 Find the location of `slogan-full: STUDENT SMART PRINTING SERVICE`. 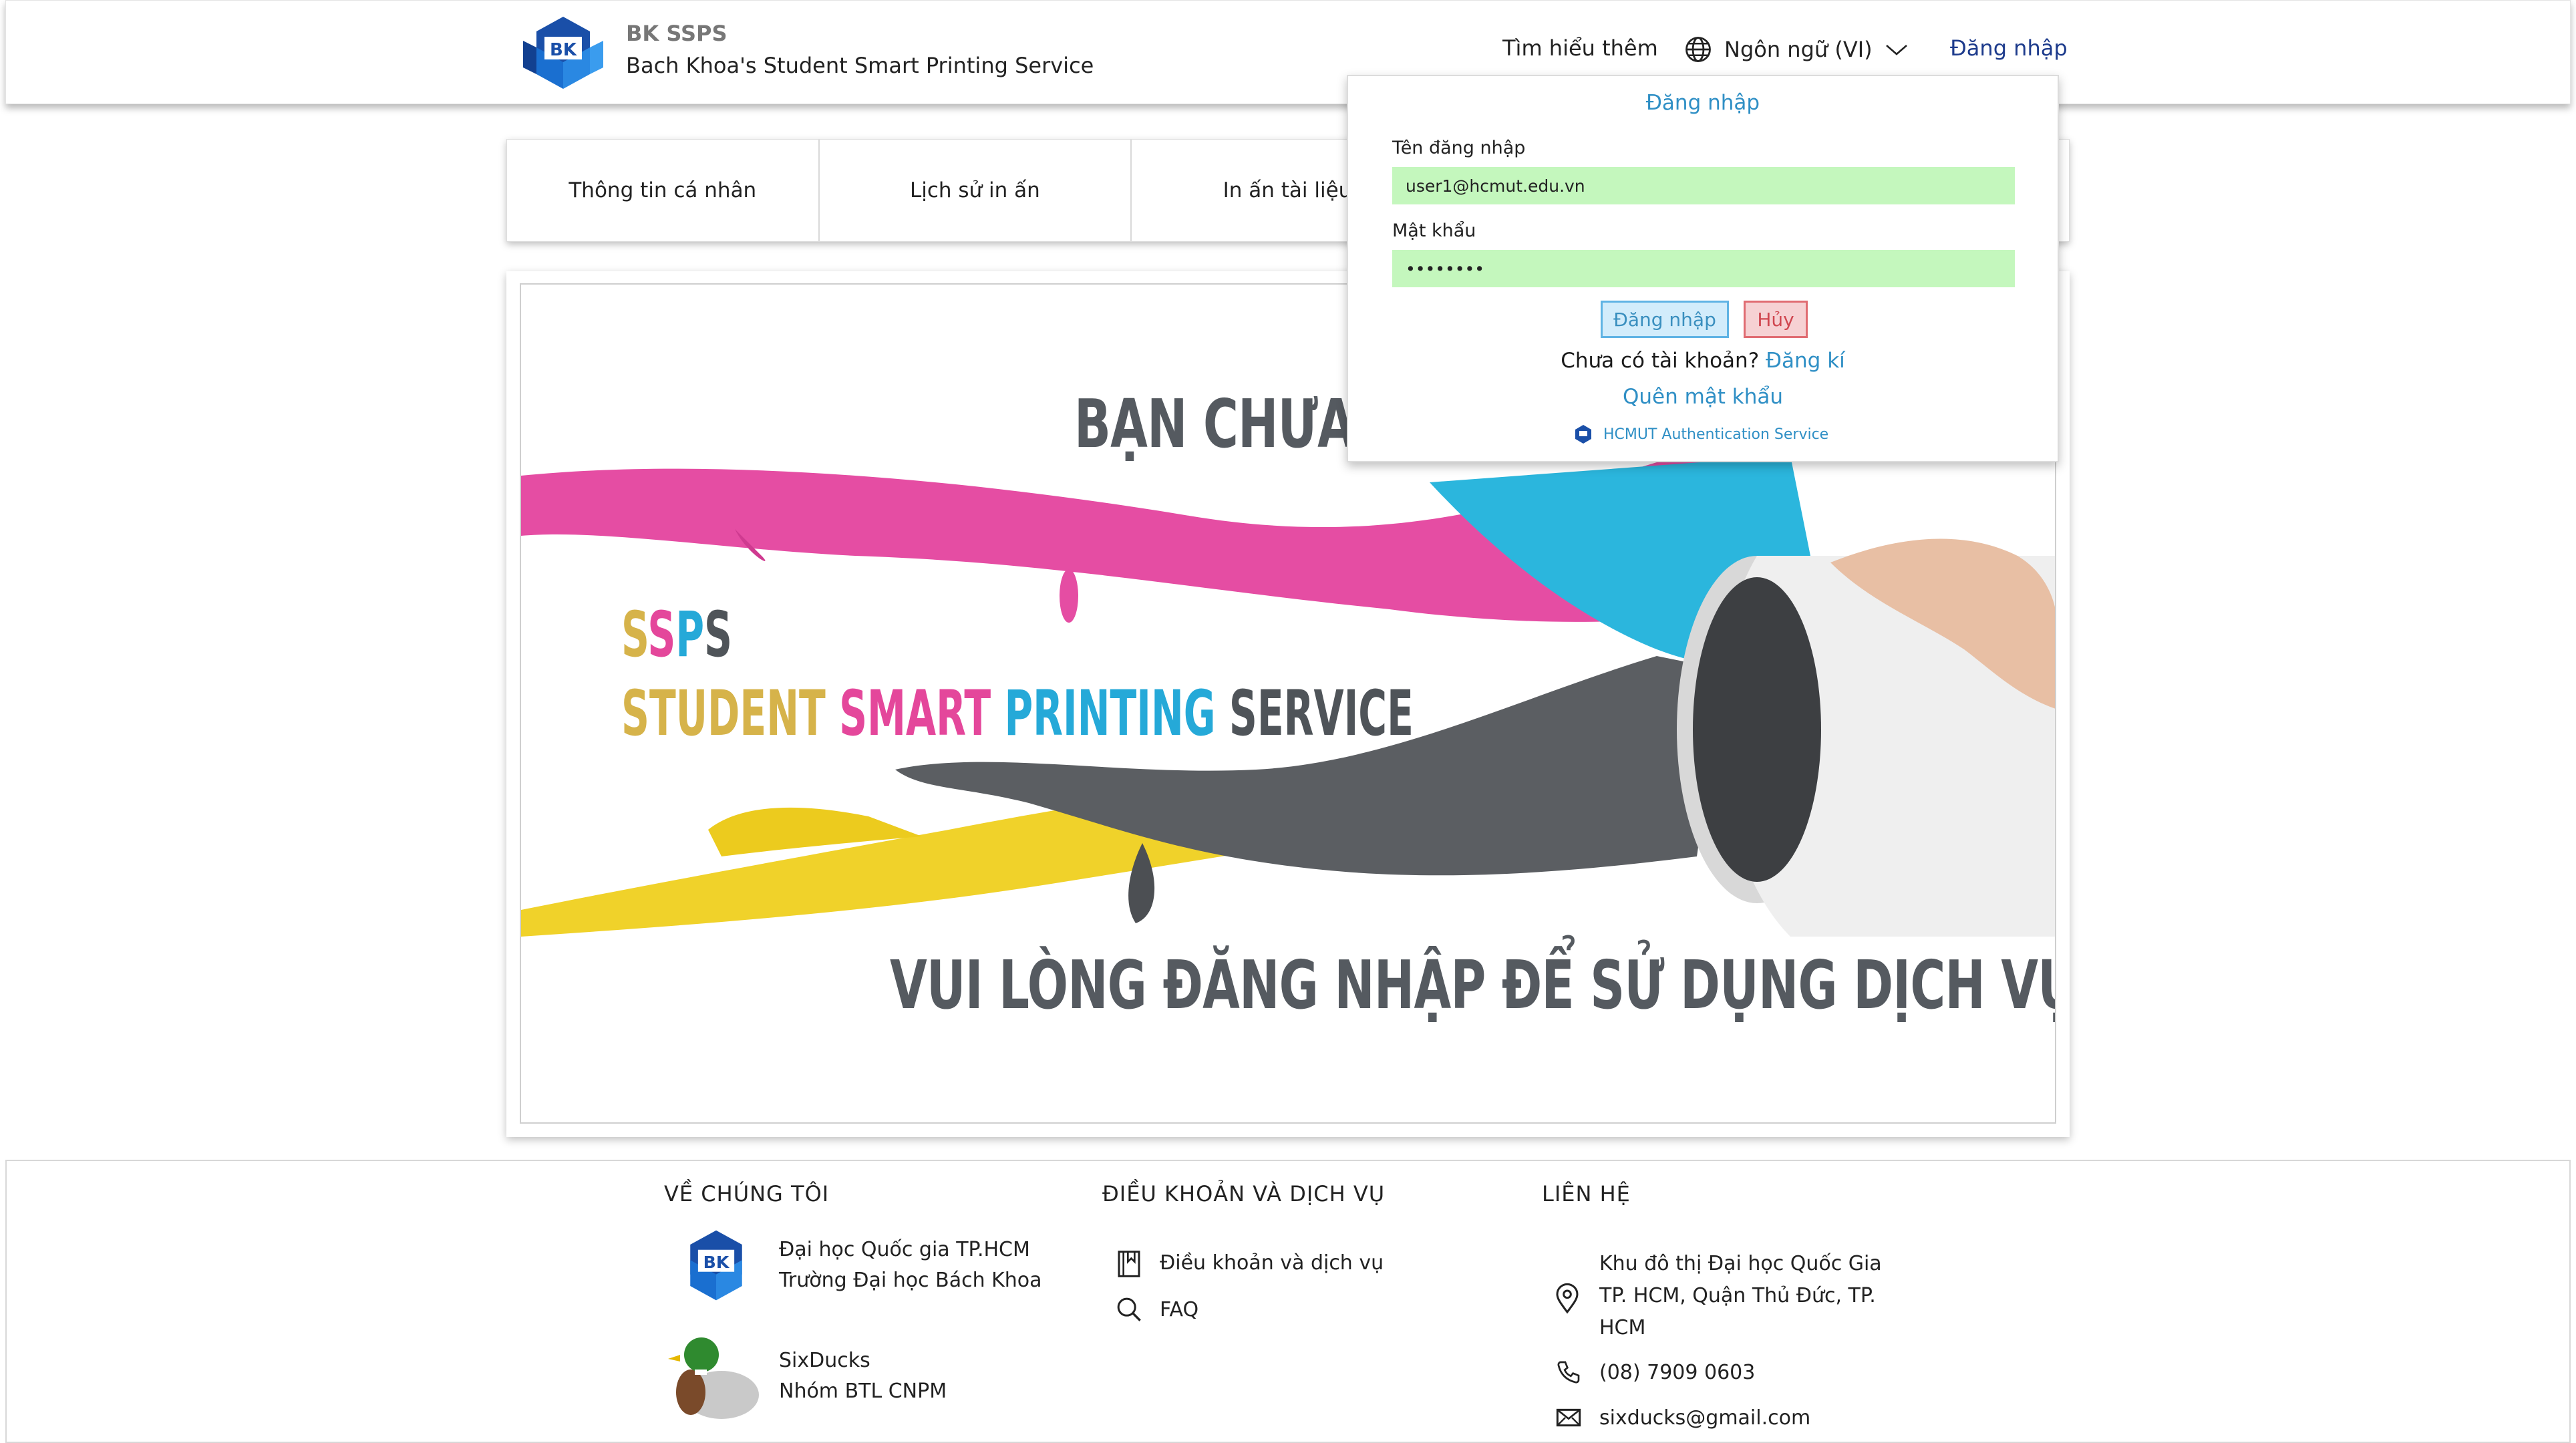

slogan-full: STUDENT SMART PRINTING SERVICE is located at coordinates (1017, 713).